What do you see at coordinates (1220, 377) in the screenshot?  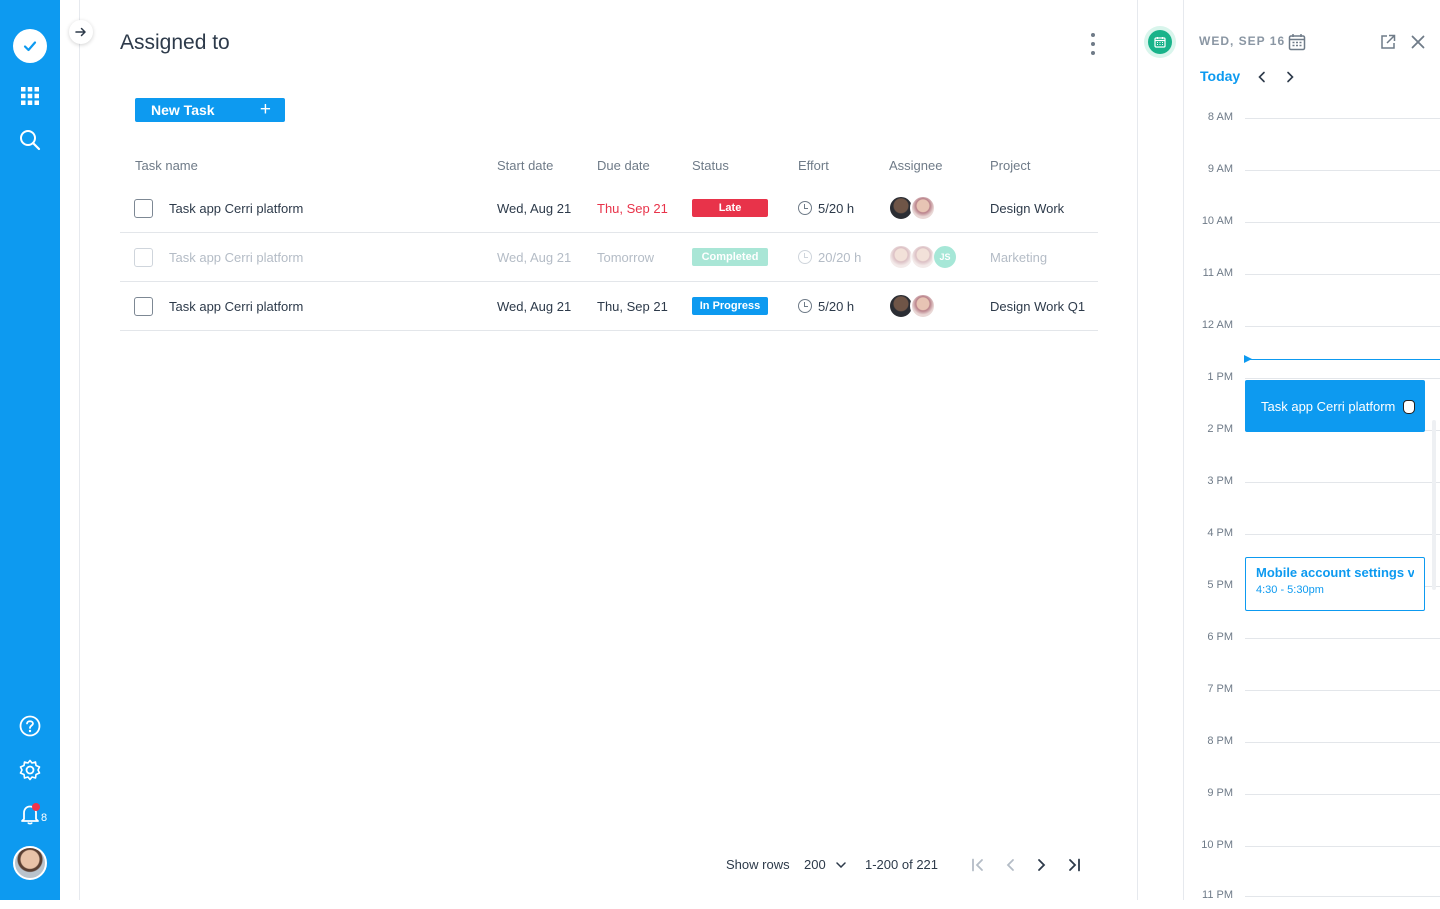 I see `hour-label: 1 PM` at bounding box center [1220, 377].